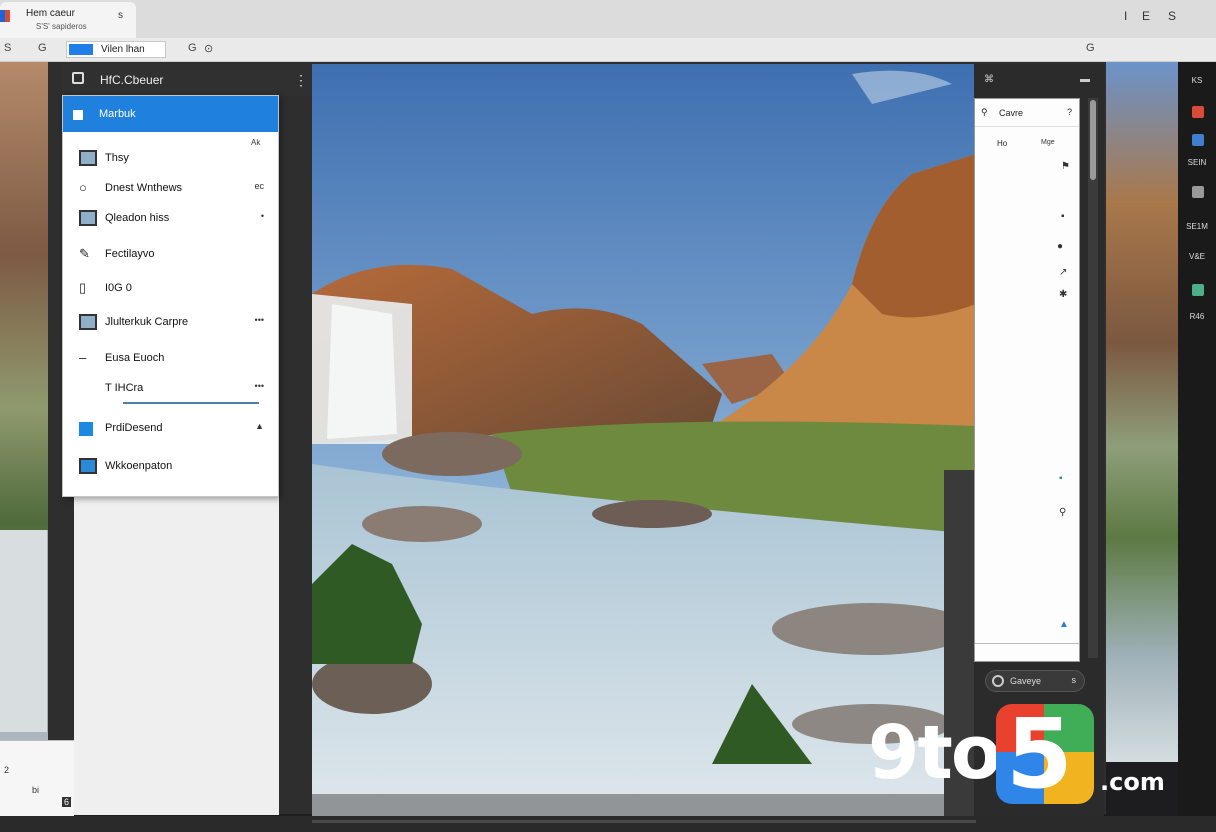 Image resolution: width=1216 pixels, height=832 pixels. What do you see at coordinates (1074, 680) in the screenshot?
I see `chip-close-icon: s` at bounding box center [1074, 680].